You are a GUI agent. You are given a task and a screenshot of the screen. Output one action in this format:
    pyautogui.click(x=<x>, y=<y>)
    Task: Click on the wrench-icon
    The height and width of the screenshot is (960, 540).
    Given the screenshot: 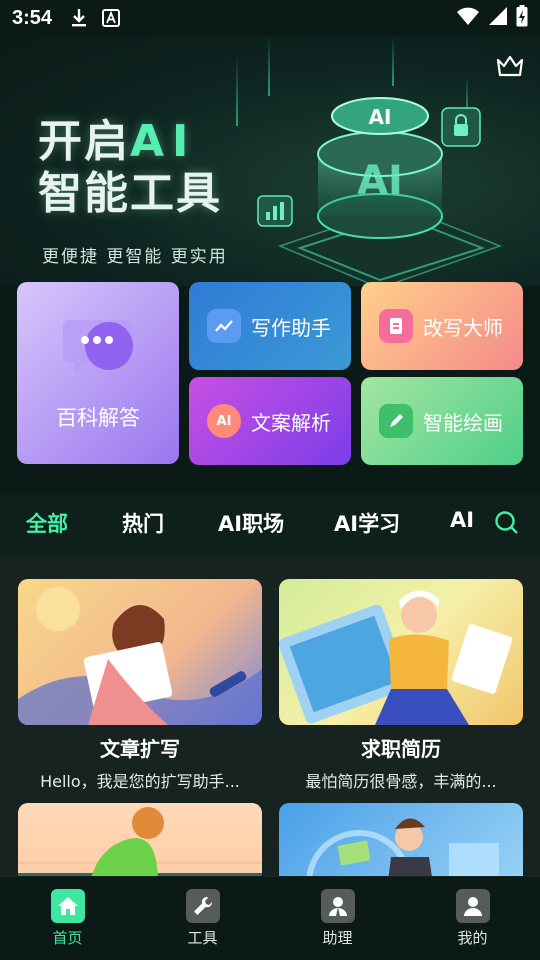 What is the action you would take?
    pyautogui.click(x=202, y=906)
    